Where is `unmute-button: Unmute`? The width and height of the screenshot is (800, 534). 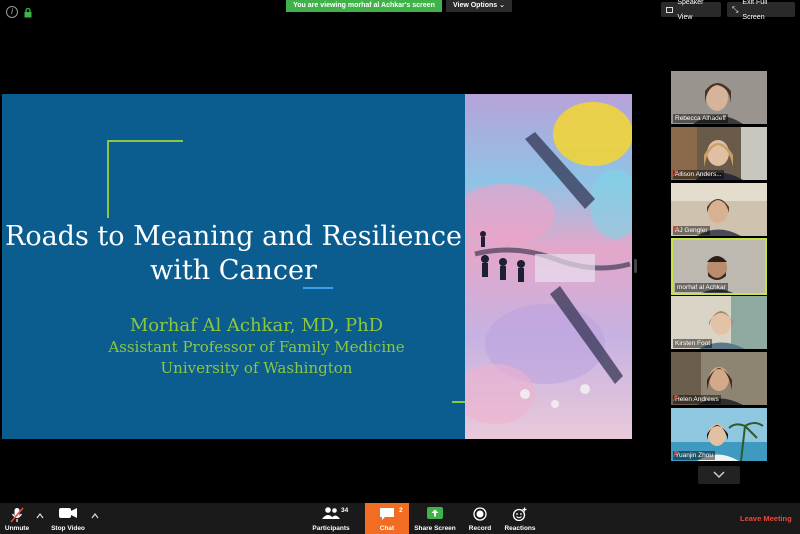
unmute-button: Unmute is located at coordinates (17, 518).